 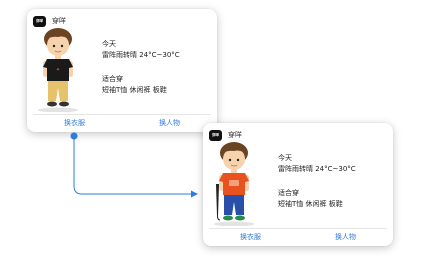 I want to click on arrow-head-icon, so click(x=194, y=194).